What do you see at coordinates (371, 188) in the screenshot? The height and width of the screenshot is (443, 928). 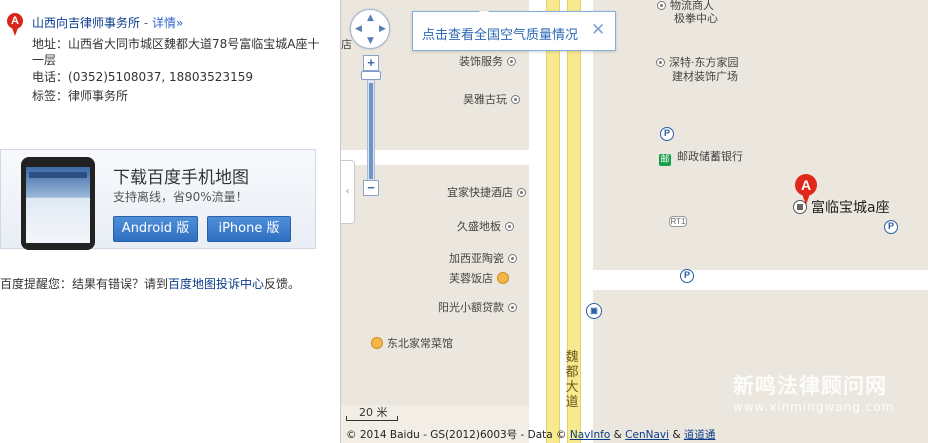 I see `zoom-out-button: −` at bounding box center [371, 188].